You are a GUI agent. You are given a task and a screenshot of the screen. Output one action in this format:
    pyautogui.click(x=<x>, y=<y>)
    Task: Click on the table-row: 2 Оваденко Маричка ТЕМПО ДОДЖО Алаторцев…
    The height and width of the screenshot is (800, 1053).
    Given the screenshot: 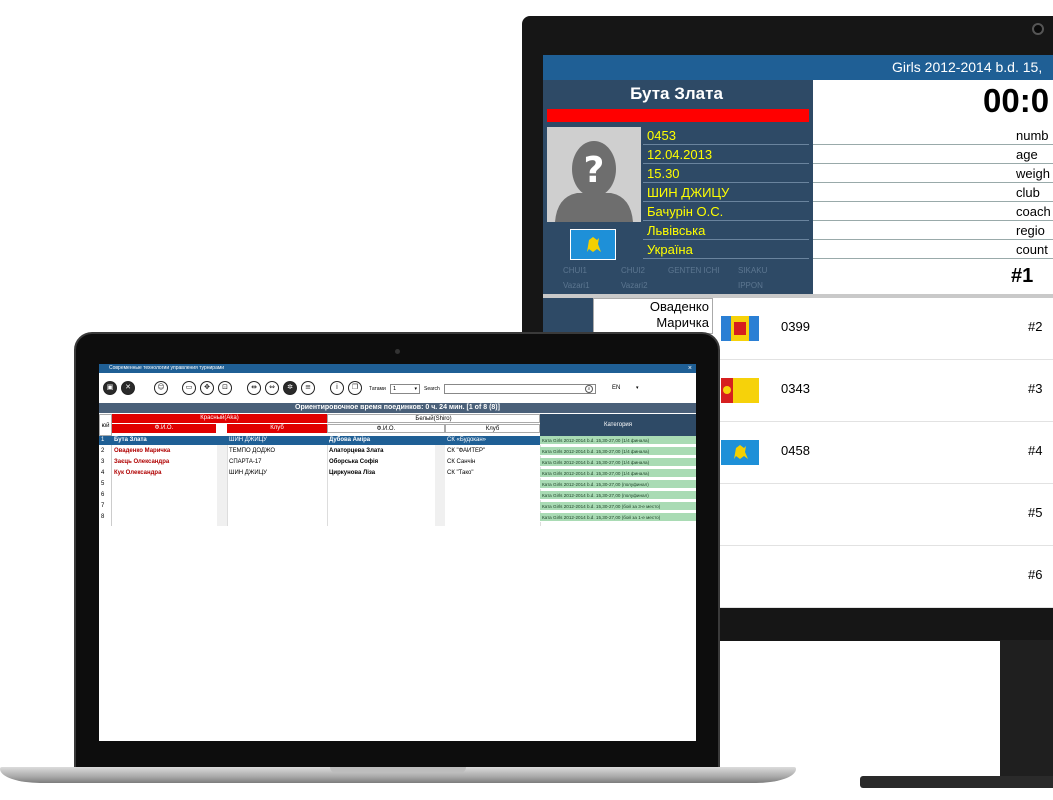 What is the action you would take?
    pyautogui.click(x=319, y=451)
    